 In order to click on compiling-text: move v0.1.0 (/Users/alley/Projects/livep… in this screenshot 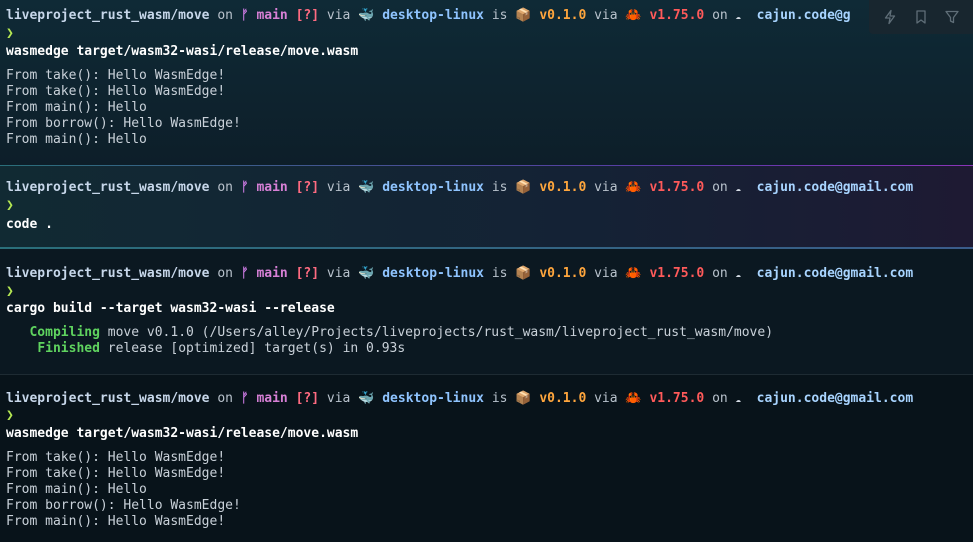, I will do `click(440, 332)`.